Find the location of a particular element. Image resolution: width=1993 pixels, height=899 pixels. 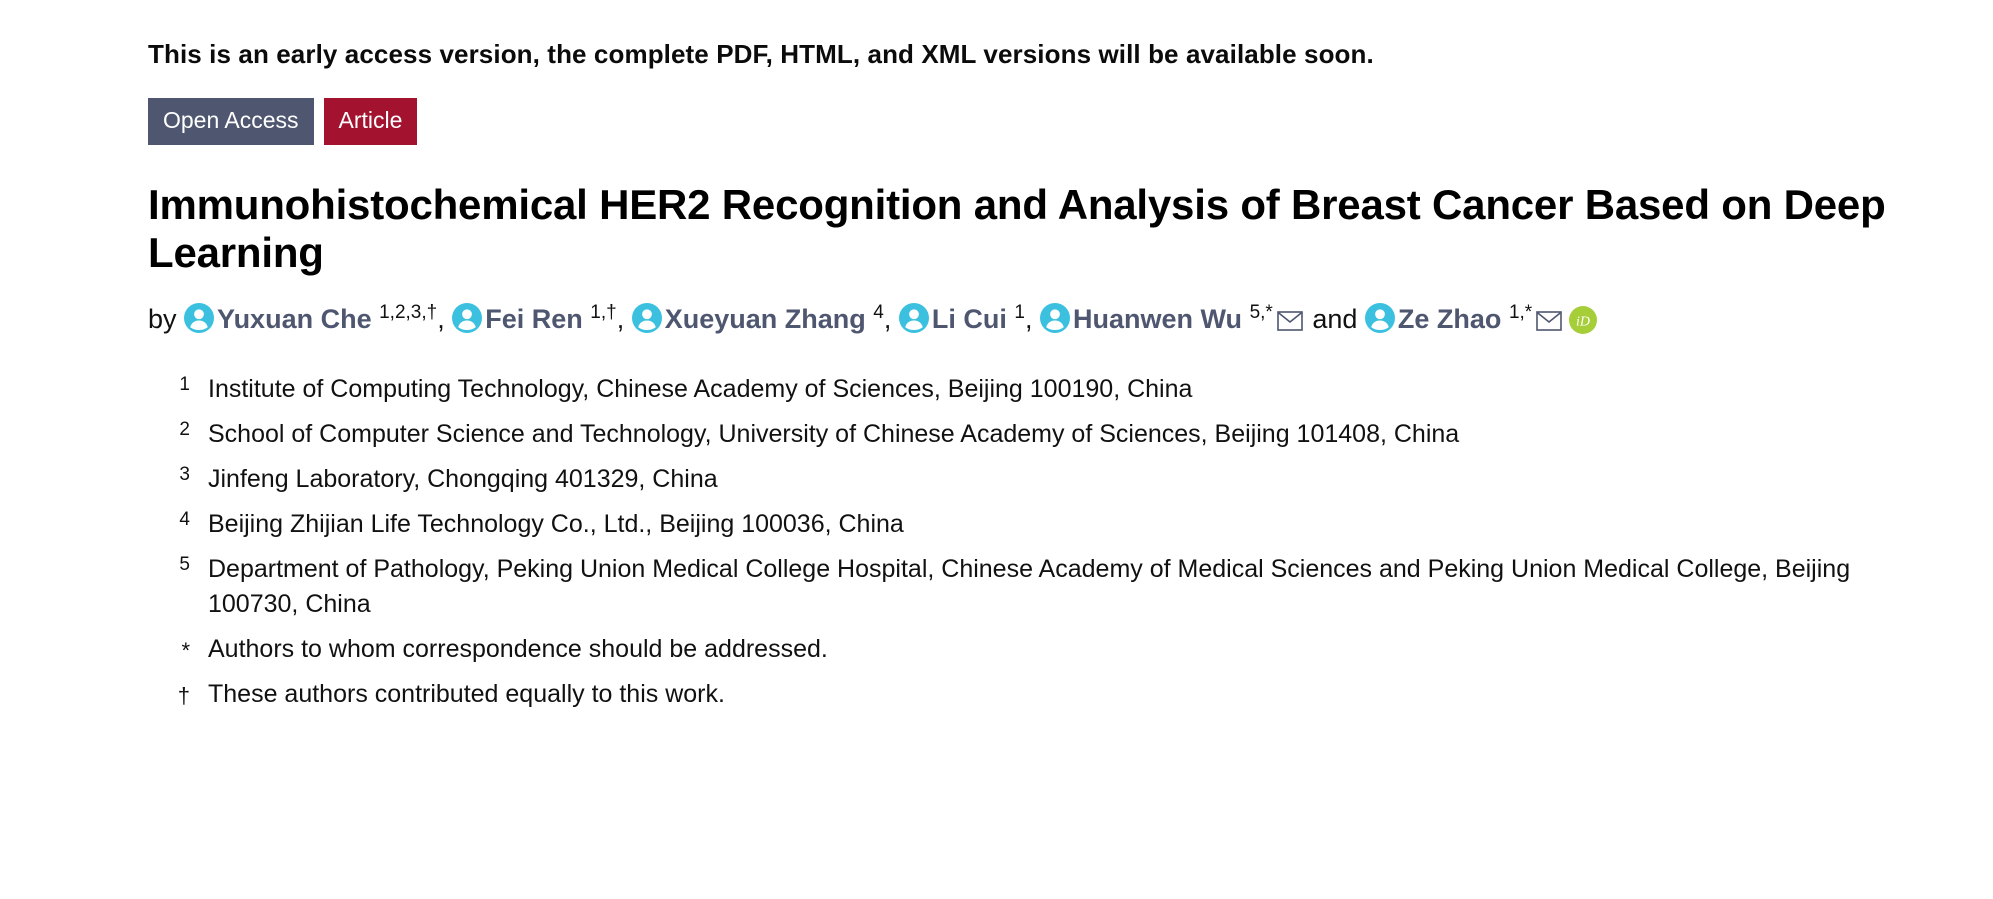

footnote-marker: * is located at coordinates (185, 651).